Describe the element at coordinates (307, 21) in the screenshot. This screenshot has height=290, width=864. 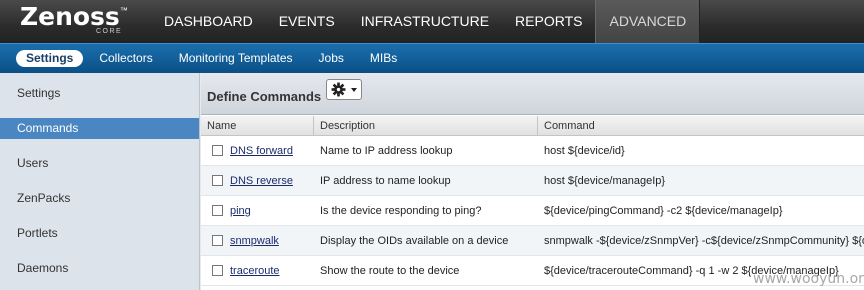
I see `nav-events: EVENTS` at that location.